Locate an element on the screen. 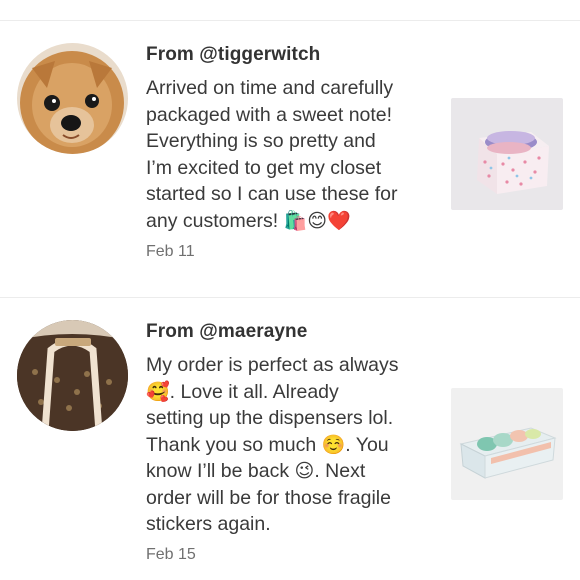 The height and width of the screenshot is (580, 580). review-line: I’m excited to get my closet is located at coordinates (264, 167).